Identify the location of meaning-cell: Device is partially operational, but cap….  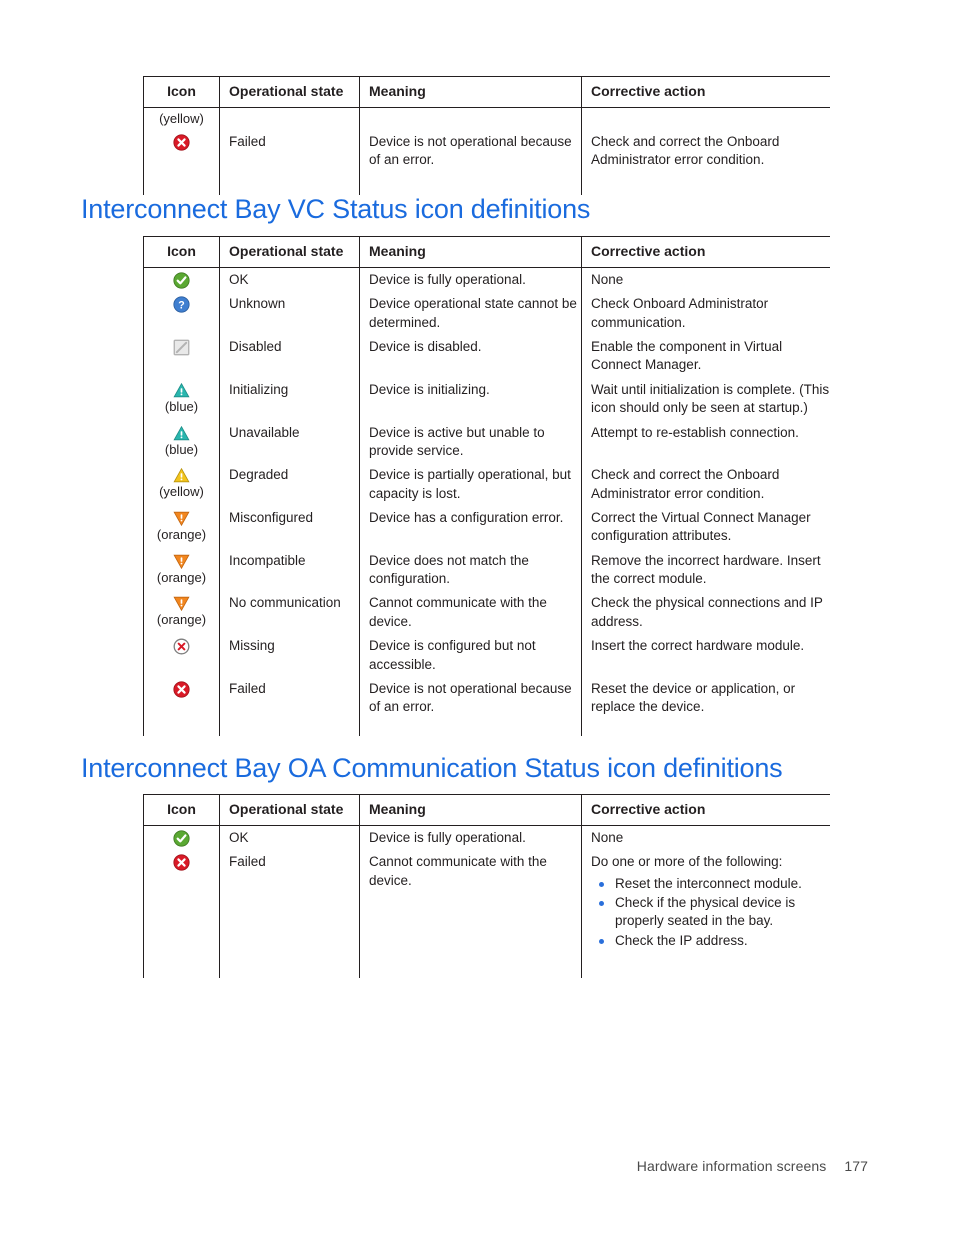
(470, 484).